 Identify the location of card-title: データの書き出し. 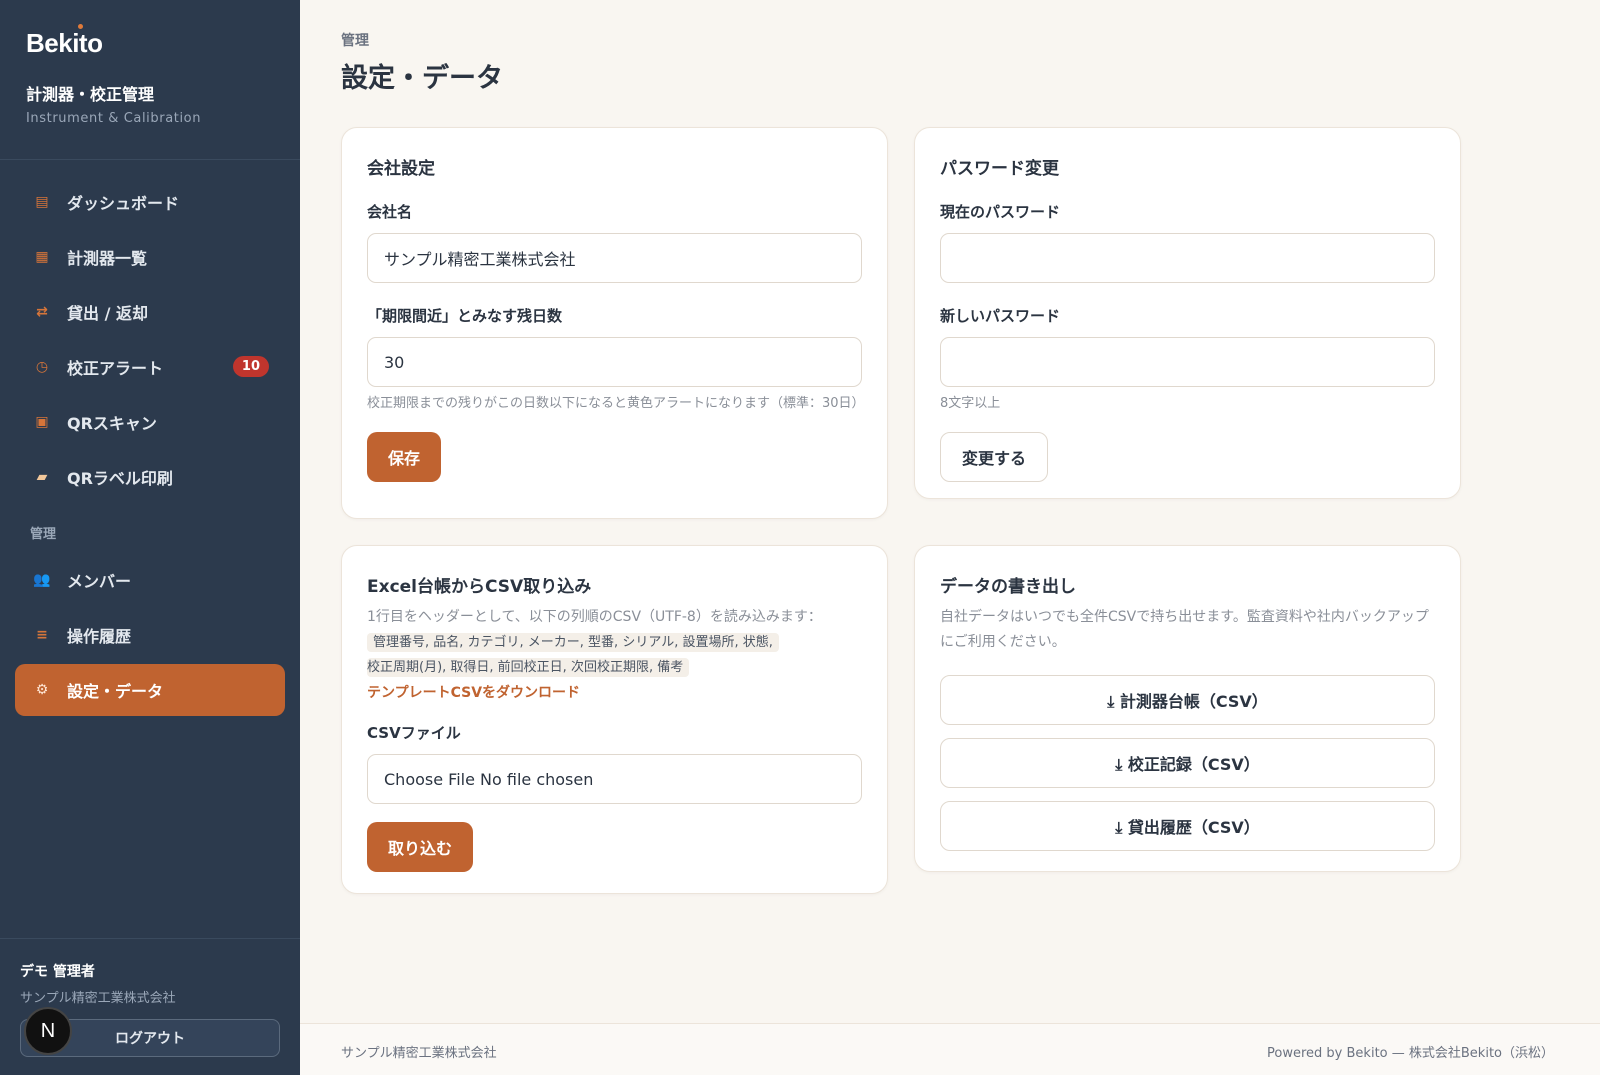
(1008, 587).